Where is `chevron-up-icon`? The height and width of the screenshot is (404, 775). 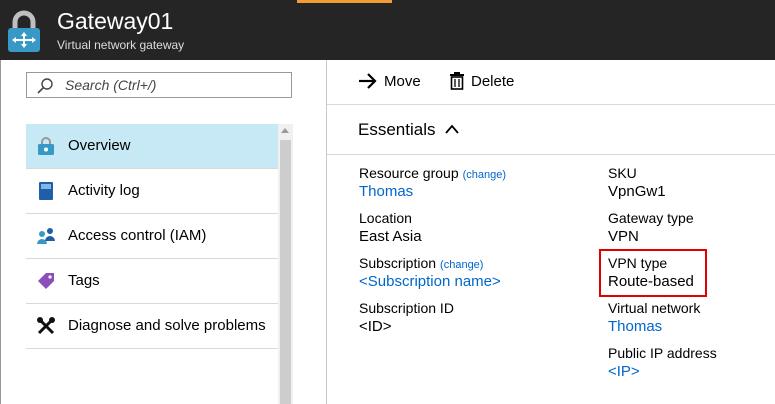 chevron-up-icon is located at coordinates (452, 129).